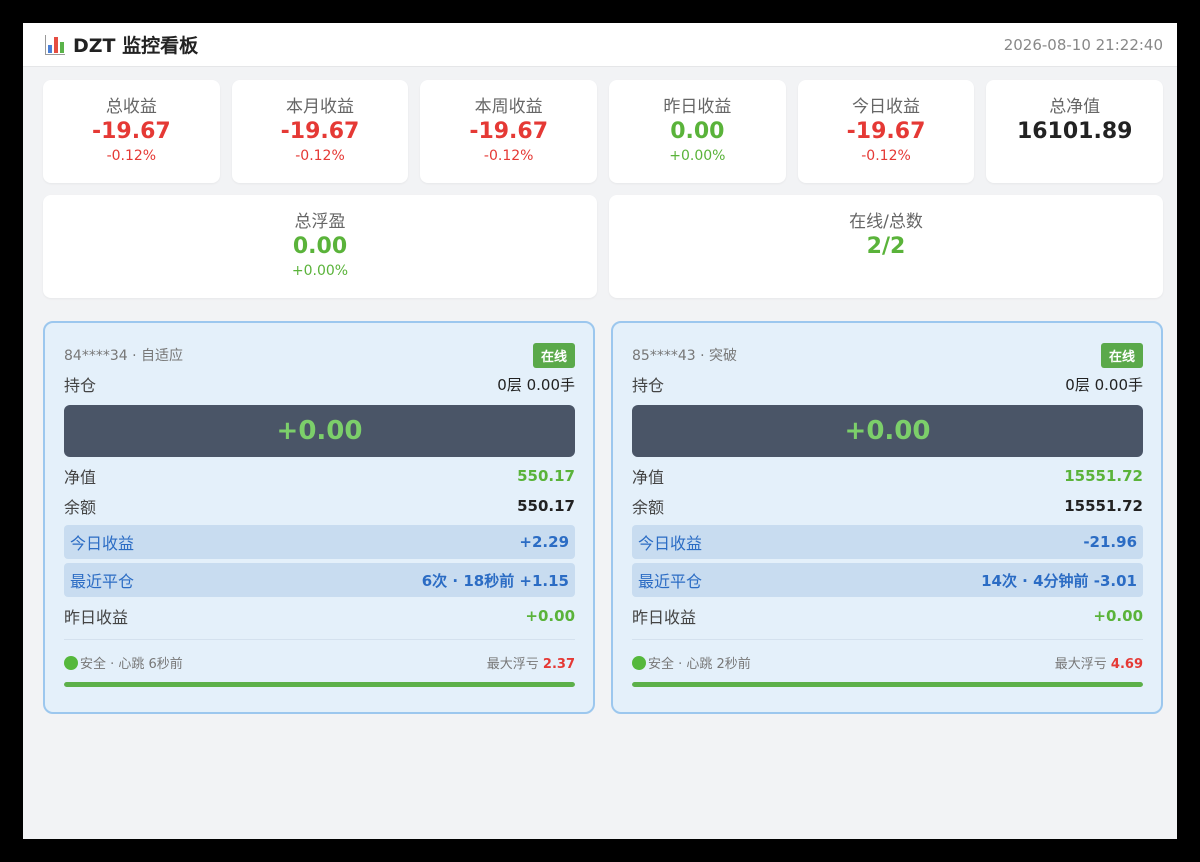 The width and height of the screenshot is (1200, 862). Describe the element at coordinates (1103, 476) in the screenshot. I see `equity-value: 15551.72` at that location.